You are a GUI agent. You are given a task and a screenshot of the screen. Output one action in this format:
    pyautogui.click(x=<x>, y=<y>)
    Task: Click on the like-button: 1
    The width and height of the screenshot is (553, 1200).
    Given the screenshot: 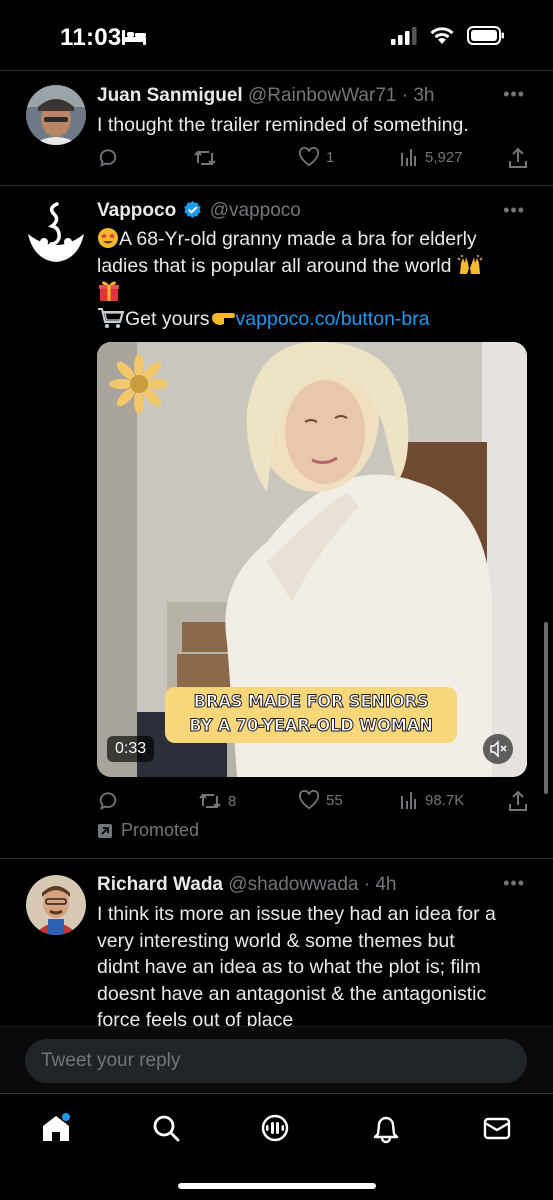 What is the action you would take?
    pyautogui.click(x=316, y=157)
    